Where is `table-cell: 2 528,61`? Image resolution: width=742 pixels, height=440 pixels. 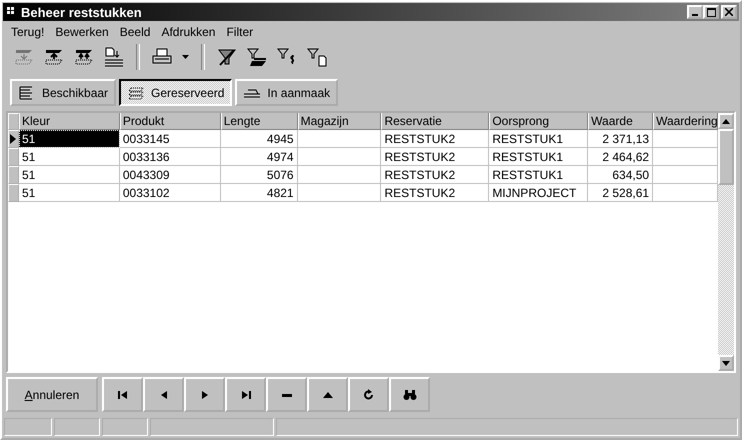 table-cell: 2 528,61 is located at coordinates (621, 193).